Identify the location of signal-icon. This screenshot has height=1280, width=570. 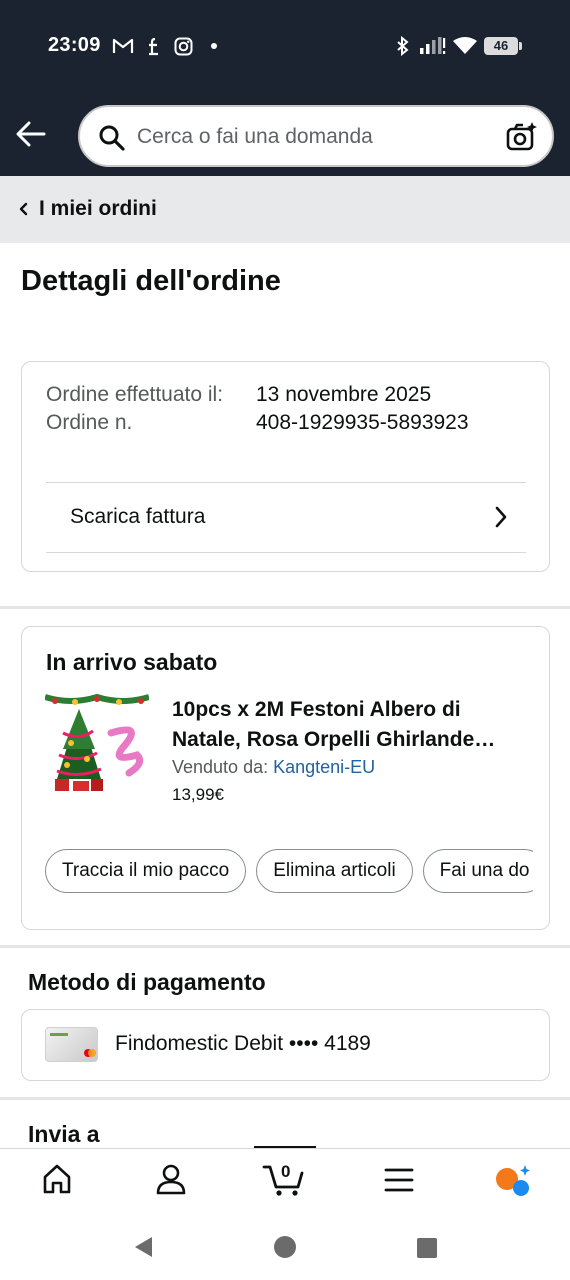
(433, 45).